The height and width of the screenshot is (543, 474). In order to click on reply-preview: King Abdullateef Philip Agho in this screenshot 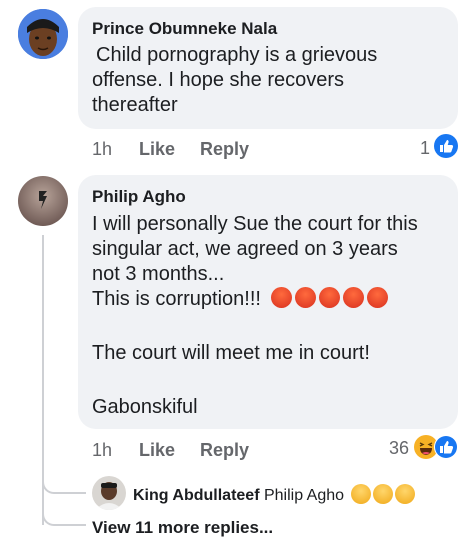, I will do `click(275, 494)`.